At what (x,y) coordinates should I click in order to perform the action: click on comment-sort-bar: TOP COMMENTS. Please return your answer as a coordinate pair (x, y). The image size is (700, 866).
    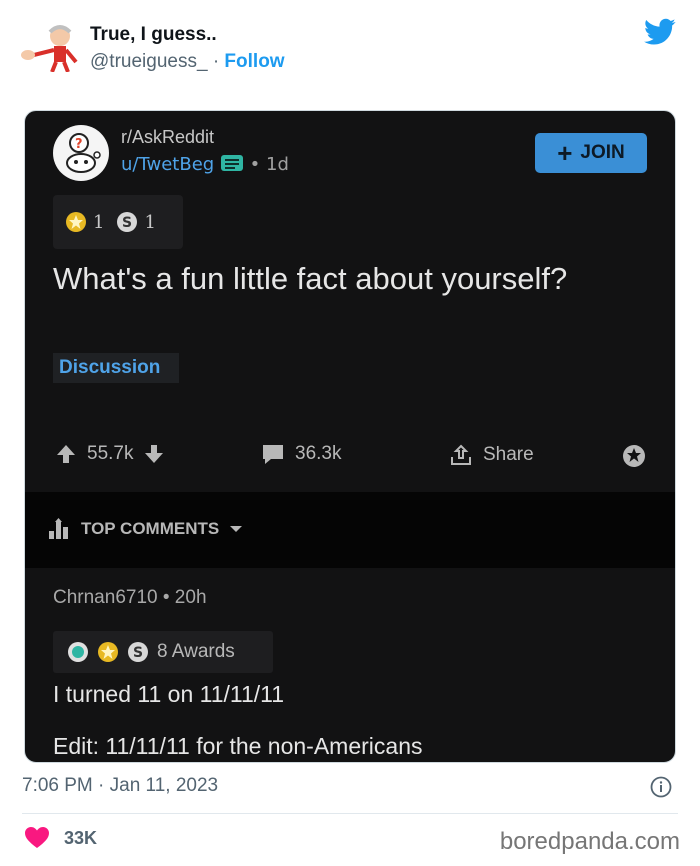
    Looking at the image, I should click on (350, 530).